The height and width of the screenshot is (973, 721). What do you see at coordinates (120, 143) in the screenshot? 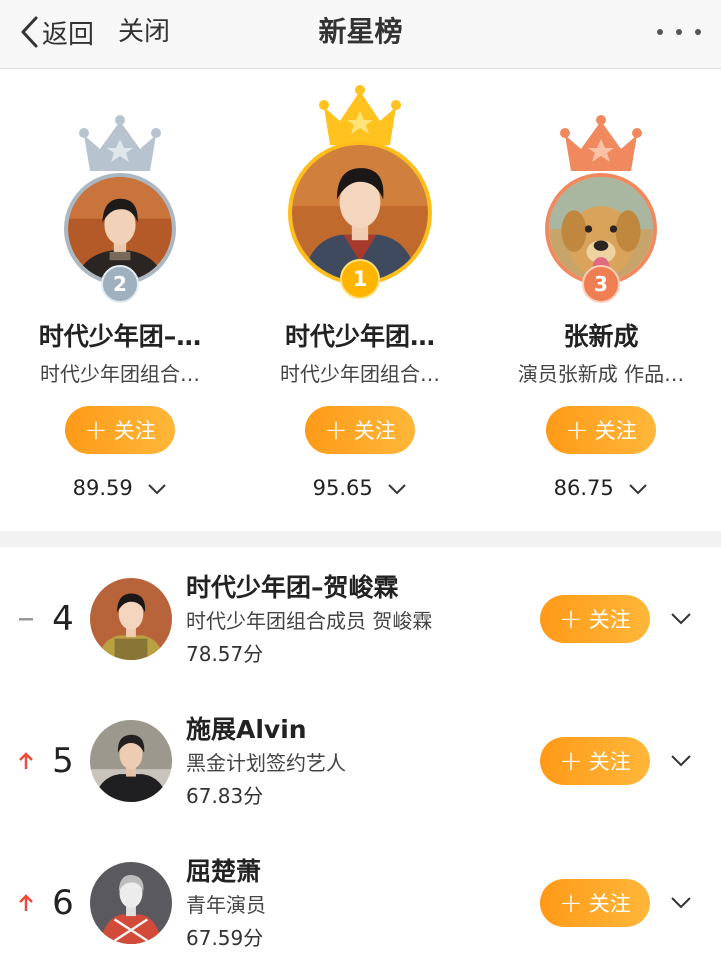
I see `silver-crown-icon` at bounding box center [120, 143].